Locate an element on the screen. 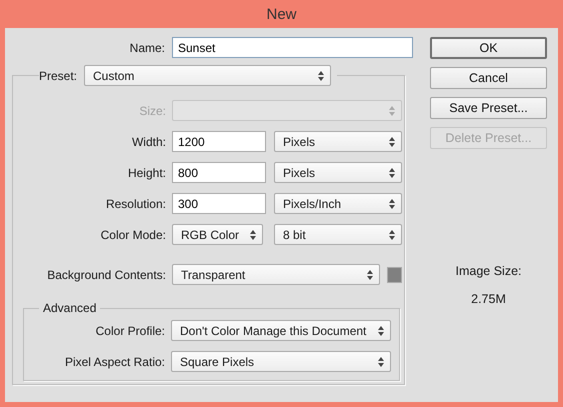  field-label: Size: is located at coordinates (152, 111).